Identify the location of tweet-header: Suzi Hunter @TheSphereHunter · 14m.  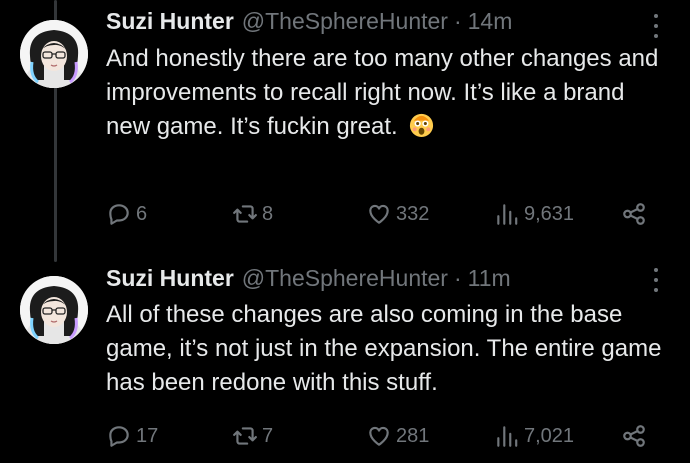
(378, 23).